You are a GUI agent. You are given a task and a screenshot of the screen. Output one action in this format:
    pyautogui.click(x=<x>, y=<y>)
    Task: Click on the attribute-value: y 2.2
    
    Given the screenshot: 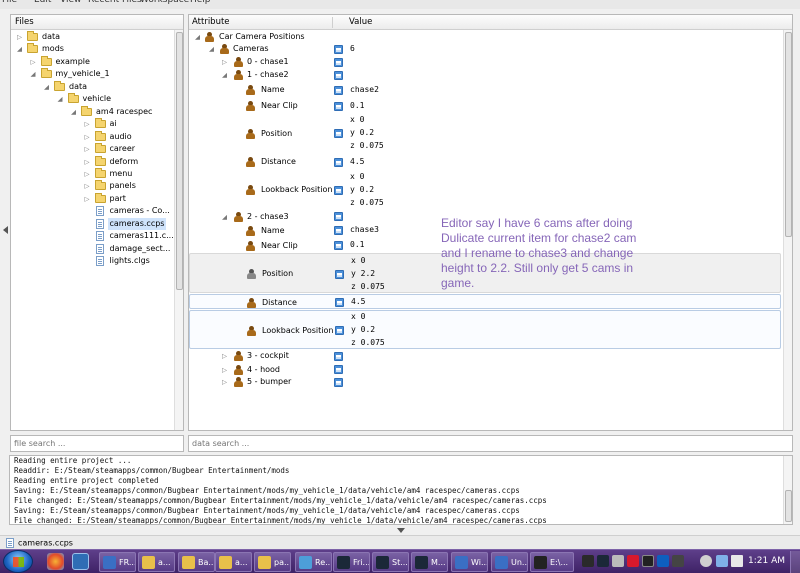 What is the action you would take?
    pyautogui.click(x=363, y=274)
    